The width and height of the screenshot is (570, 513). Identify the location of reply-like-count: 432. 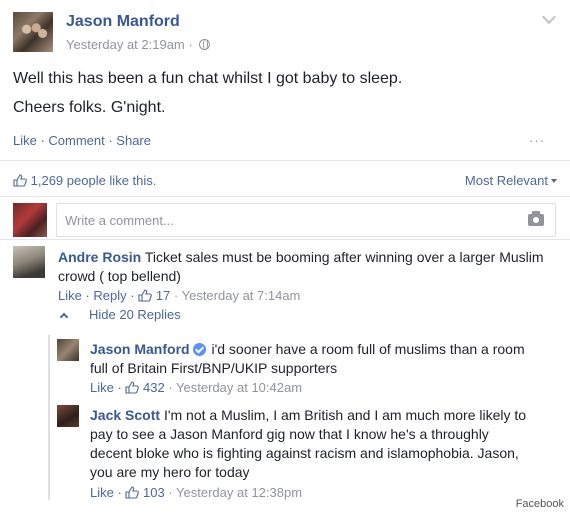
(154, 387).